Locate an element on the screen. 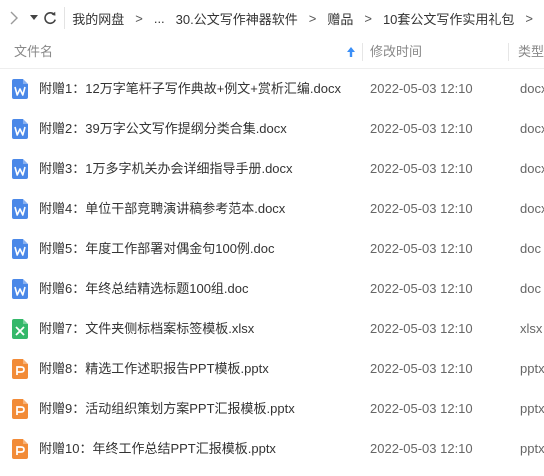 The width and height of the screenshot is (544, 476). file-name: 附赠1：12万字笔杆子写作典故+例文+赏析汇编.docx is located at coordinates (190, 89).